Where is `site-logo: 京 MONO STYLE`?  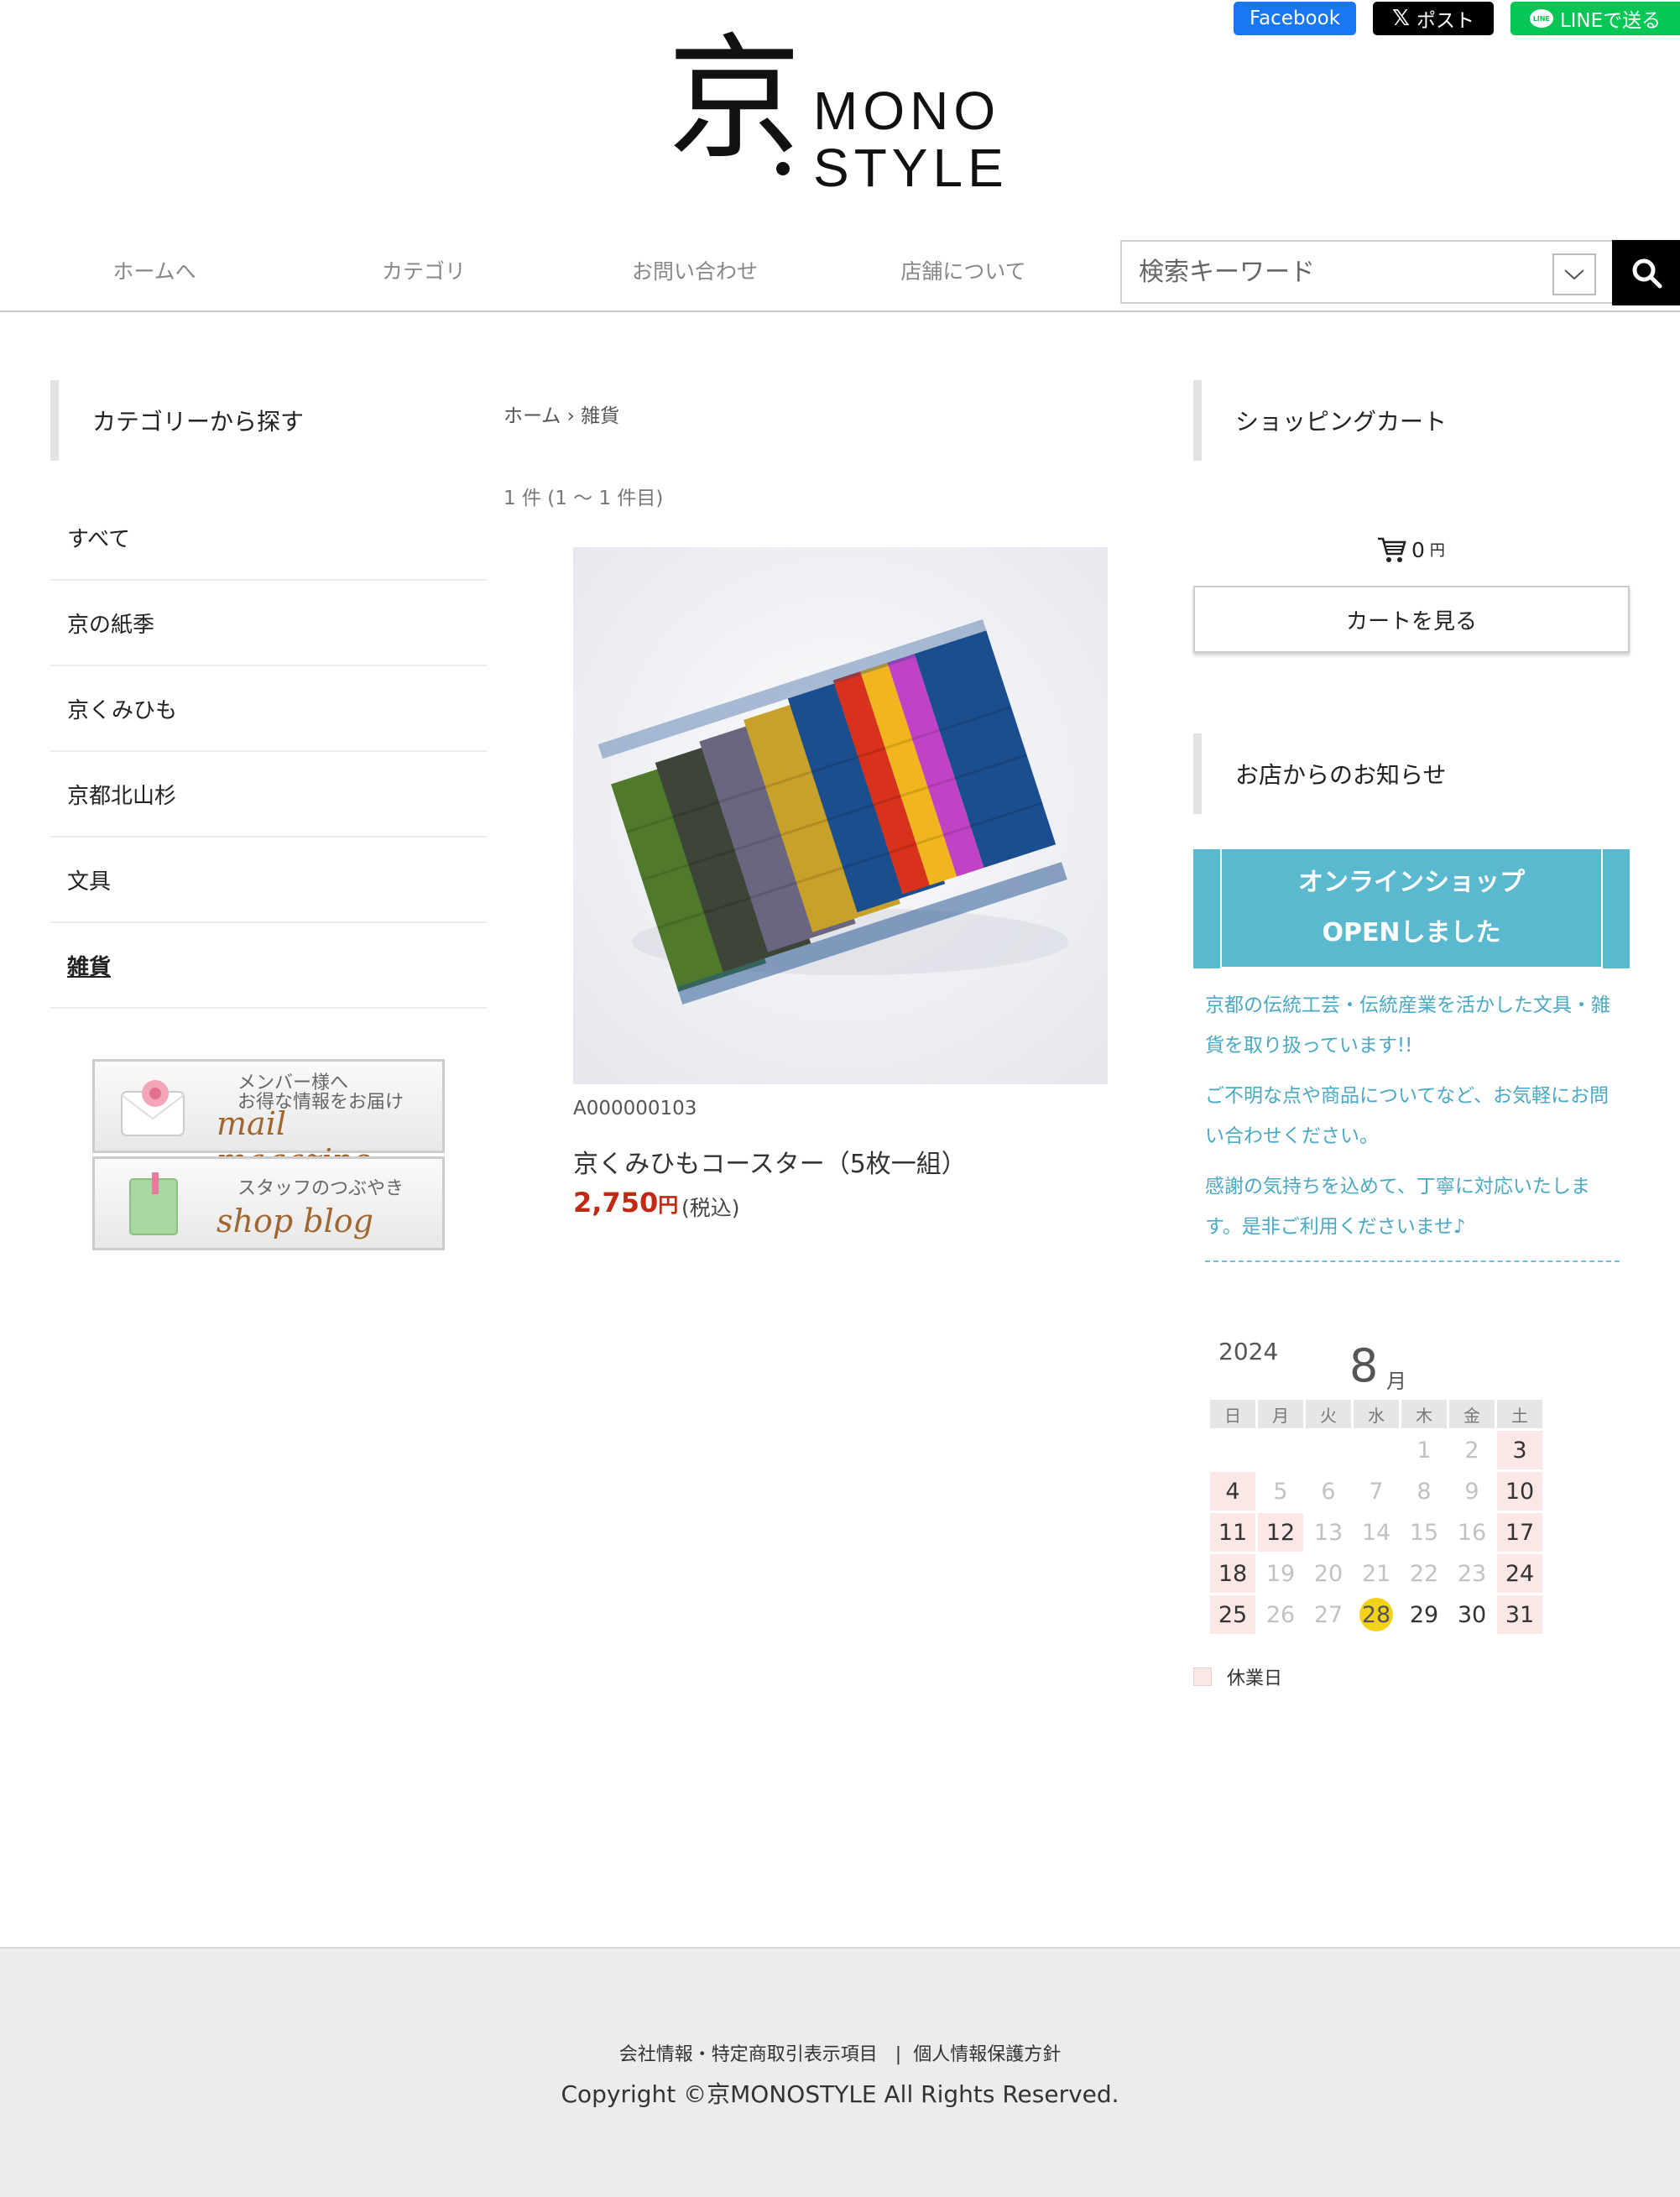 site-logo: 京 MONO STYLE is located at coordinates (843, 115).